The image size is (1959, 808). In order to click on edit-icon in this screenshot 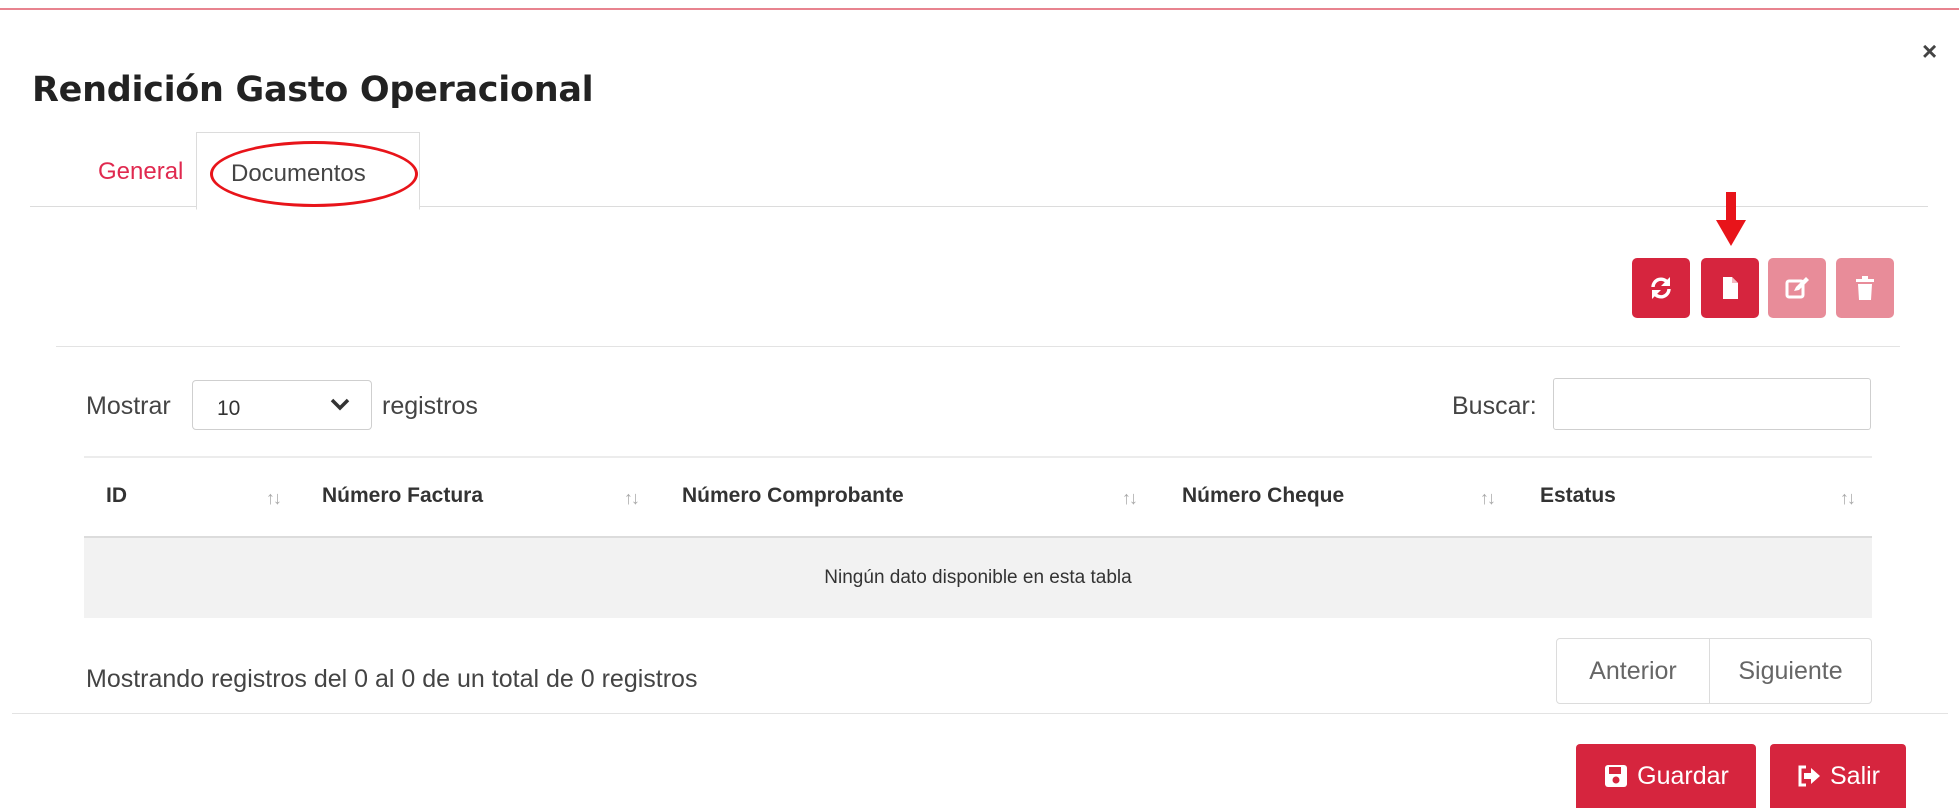, I will do `click(1797, 288)`.